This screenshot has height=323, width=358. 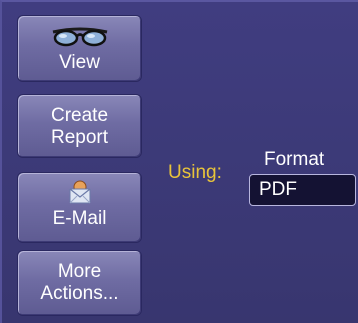 What do you see at coordinates (302, 190) in the screenshot?
I see `format-select: PDF` at bounding box center [302, 190].